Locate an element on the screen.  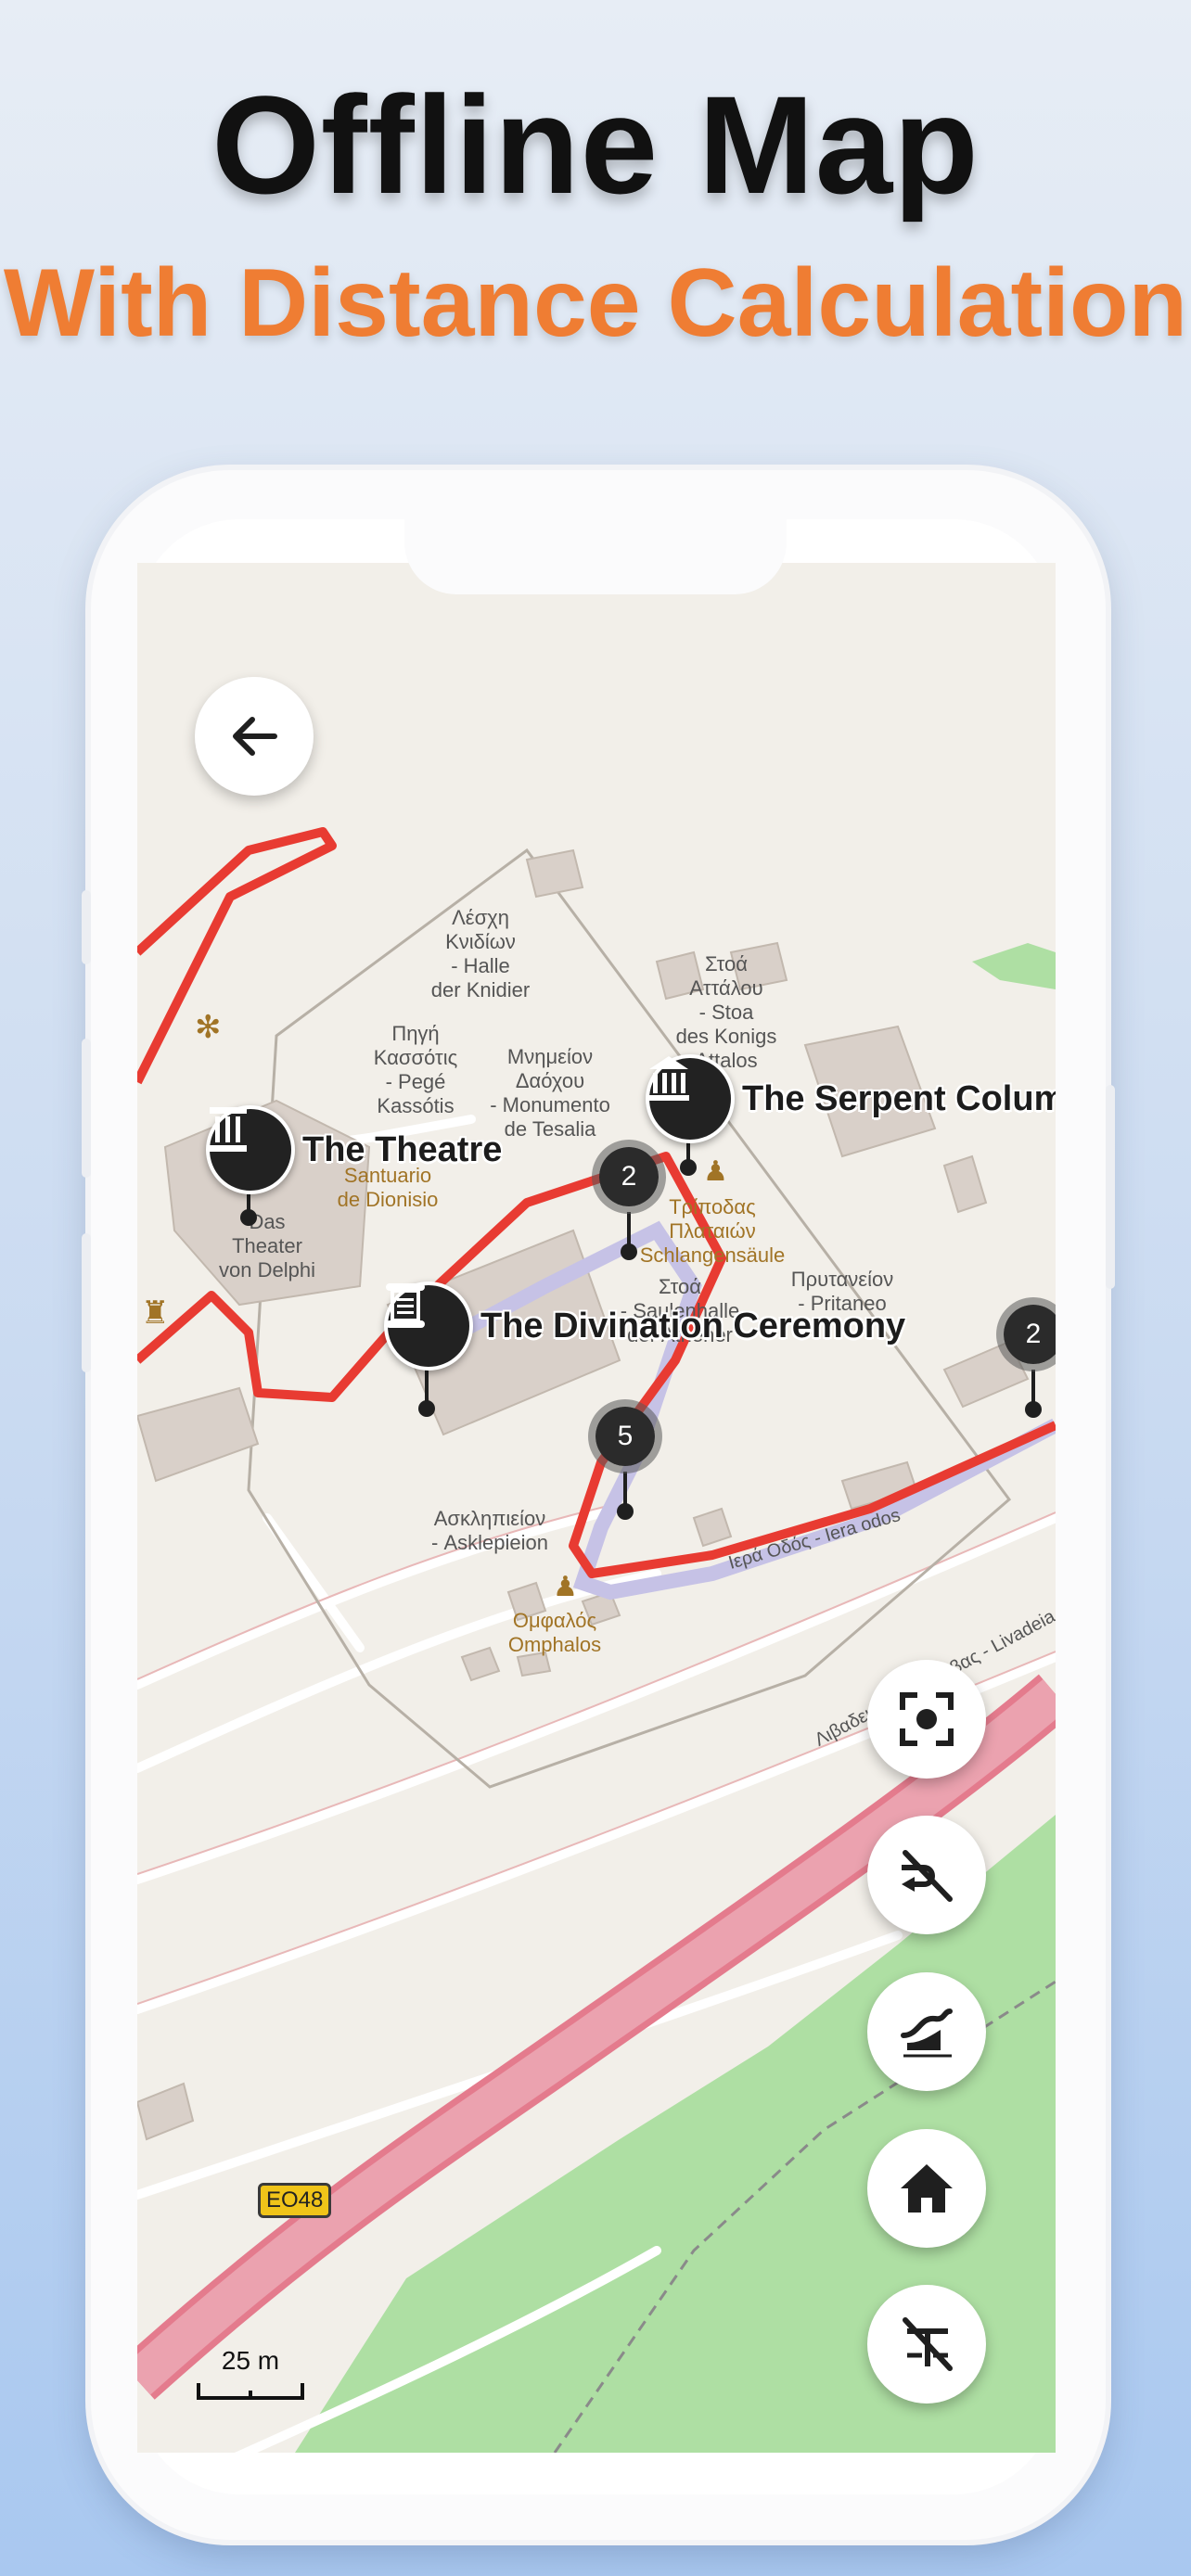
poi-the-theatre: The Theatre is located at coordinates (354, 1149).